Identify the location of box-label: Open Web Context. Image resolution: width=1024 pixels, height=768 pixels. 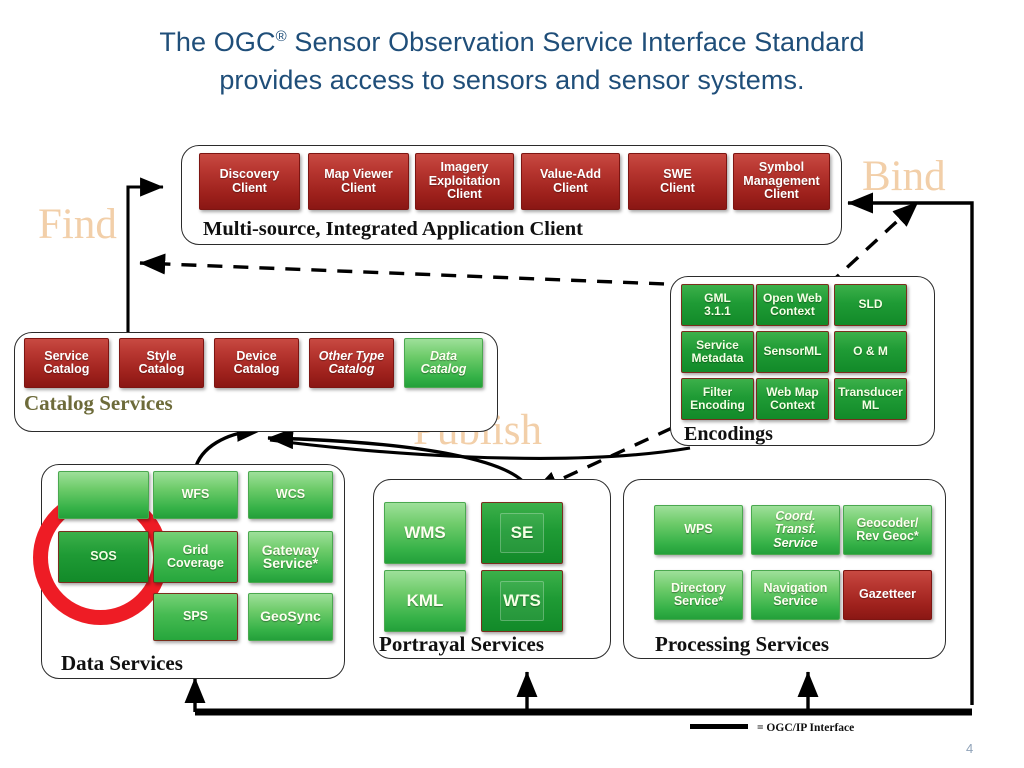
(792, 304).